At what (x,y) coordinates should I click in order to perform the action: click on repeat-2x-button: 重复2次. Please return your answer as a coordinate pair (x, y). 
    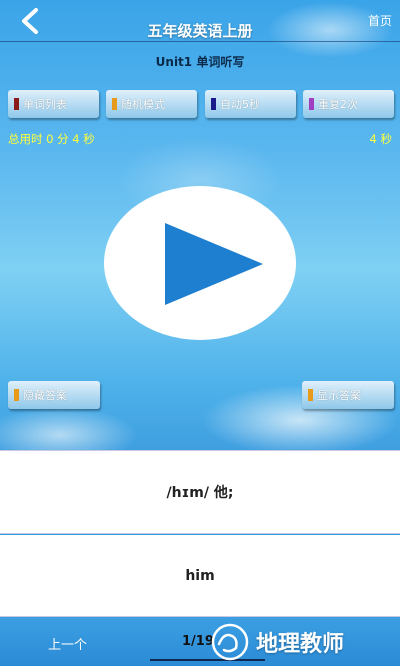
    Looking at the image, I should click on (348, 104).